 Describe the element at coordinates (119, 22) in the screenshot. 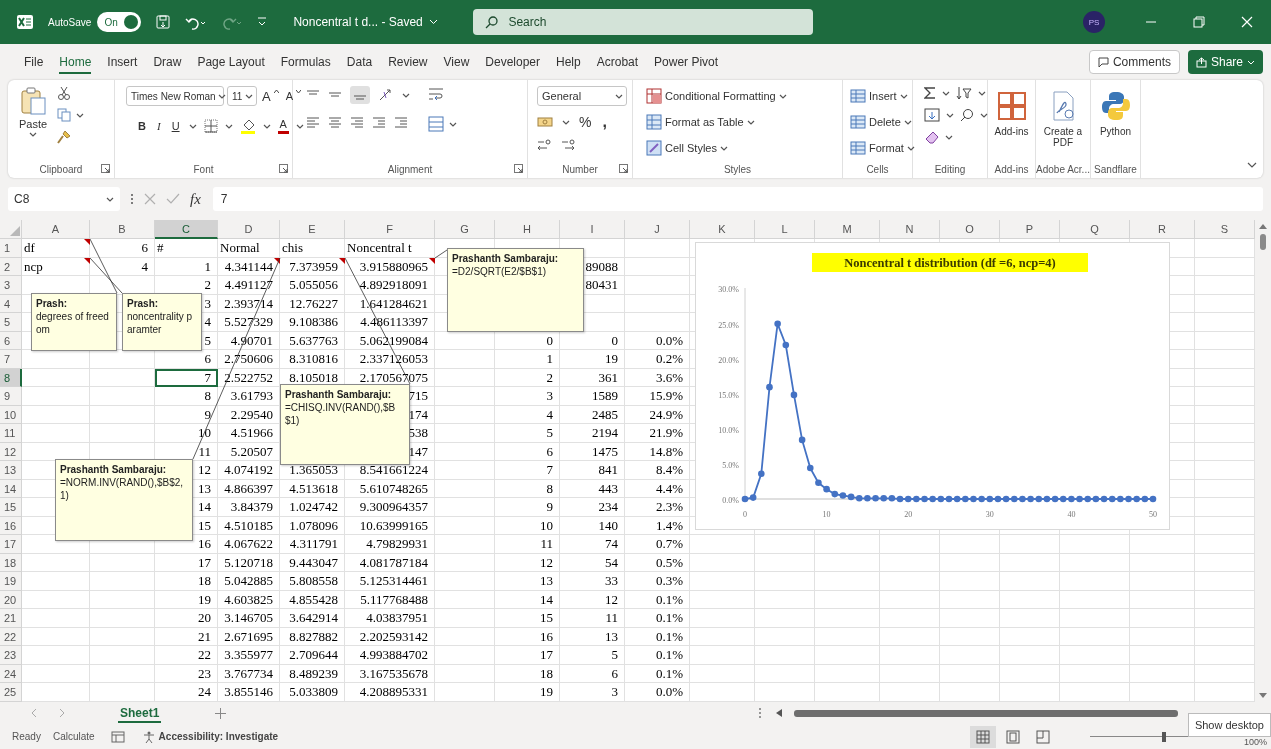

I see `autosave-toggle: On` at that location.